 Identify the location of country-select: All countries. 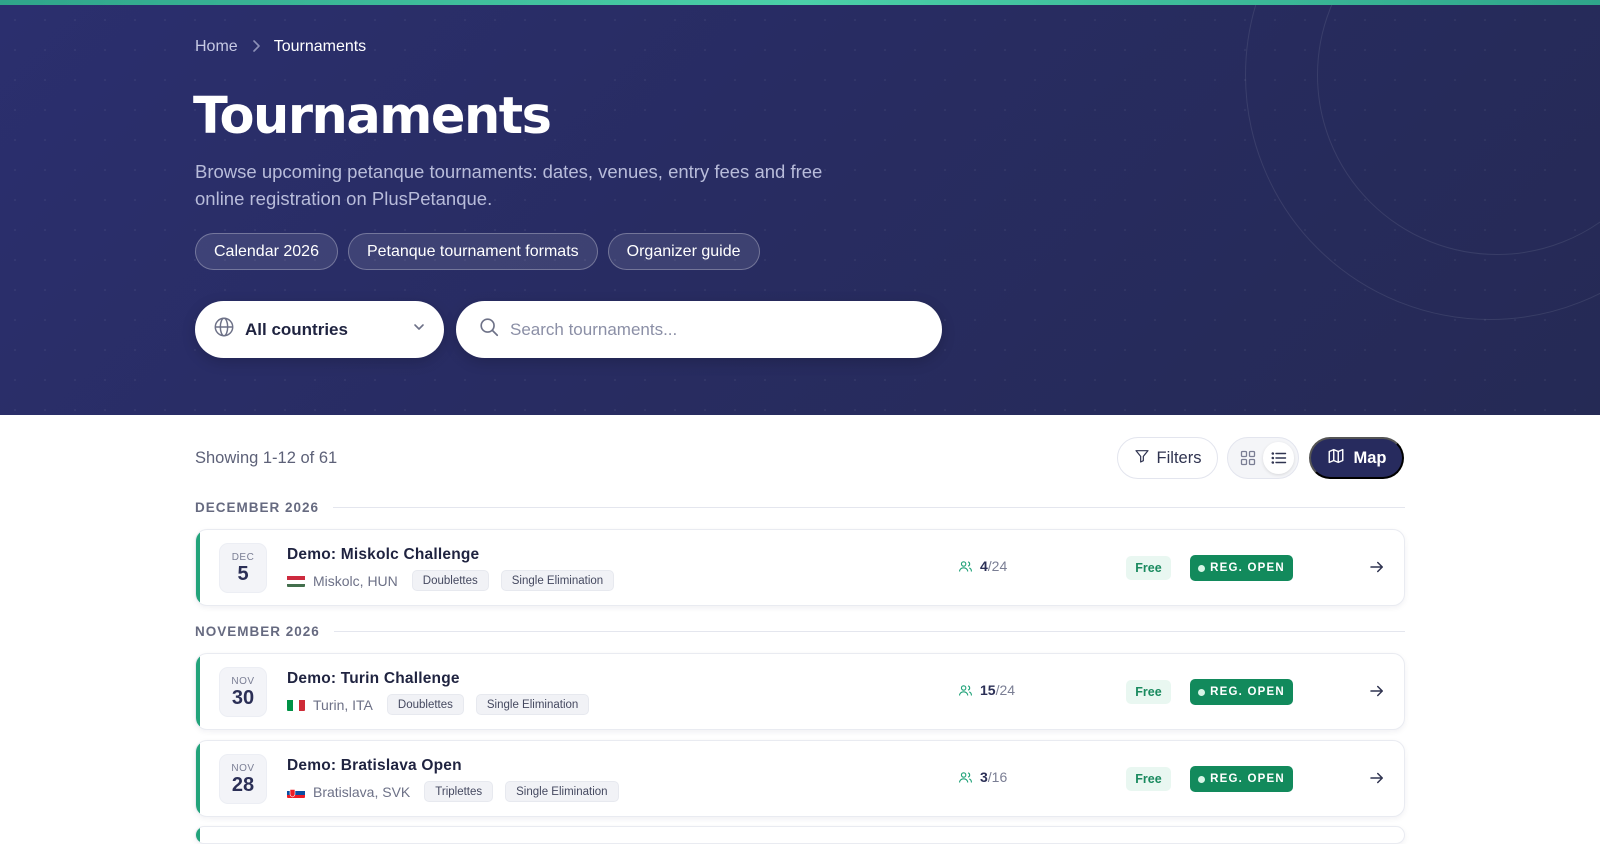
(319, 329).